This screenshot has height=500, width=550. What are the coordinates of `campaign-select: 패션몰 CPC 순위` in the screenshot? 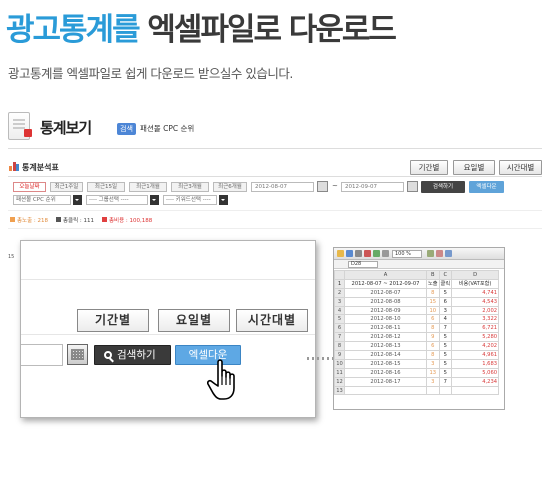 It's located at (42, 200).